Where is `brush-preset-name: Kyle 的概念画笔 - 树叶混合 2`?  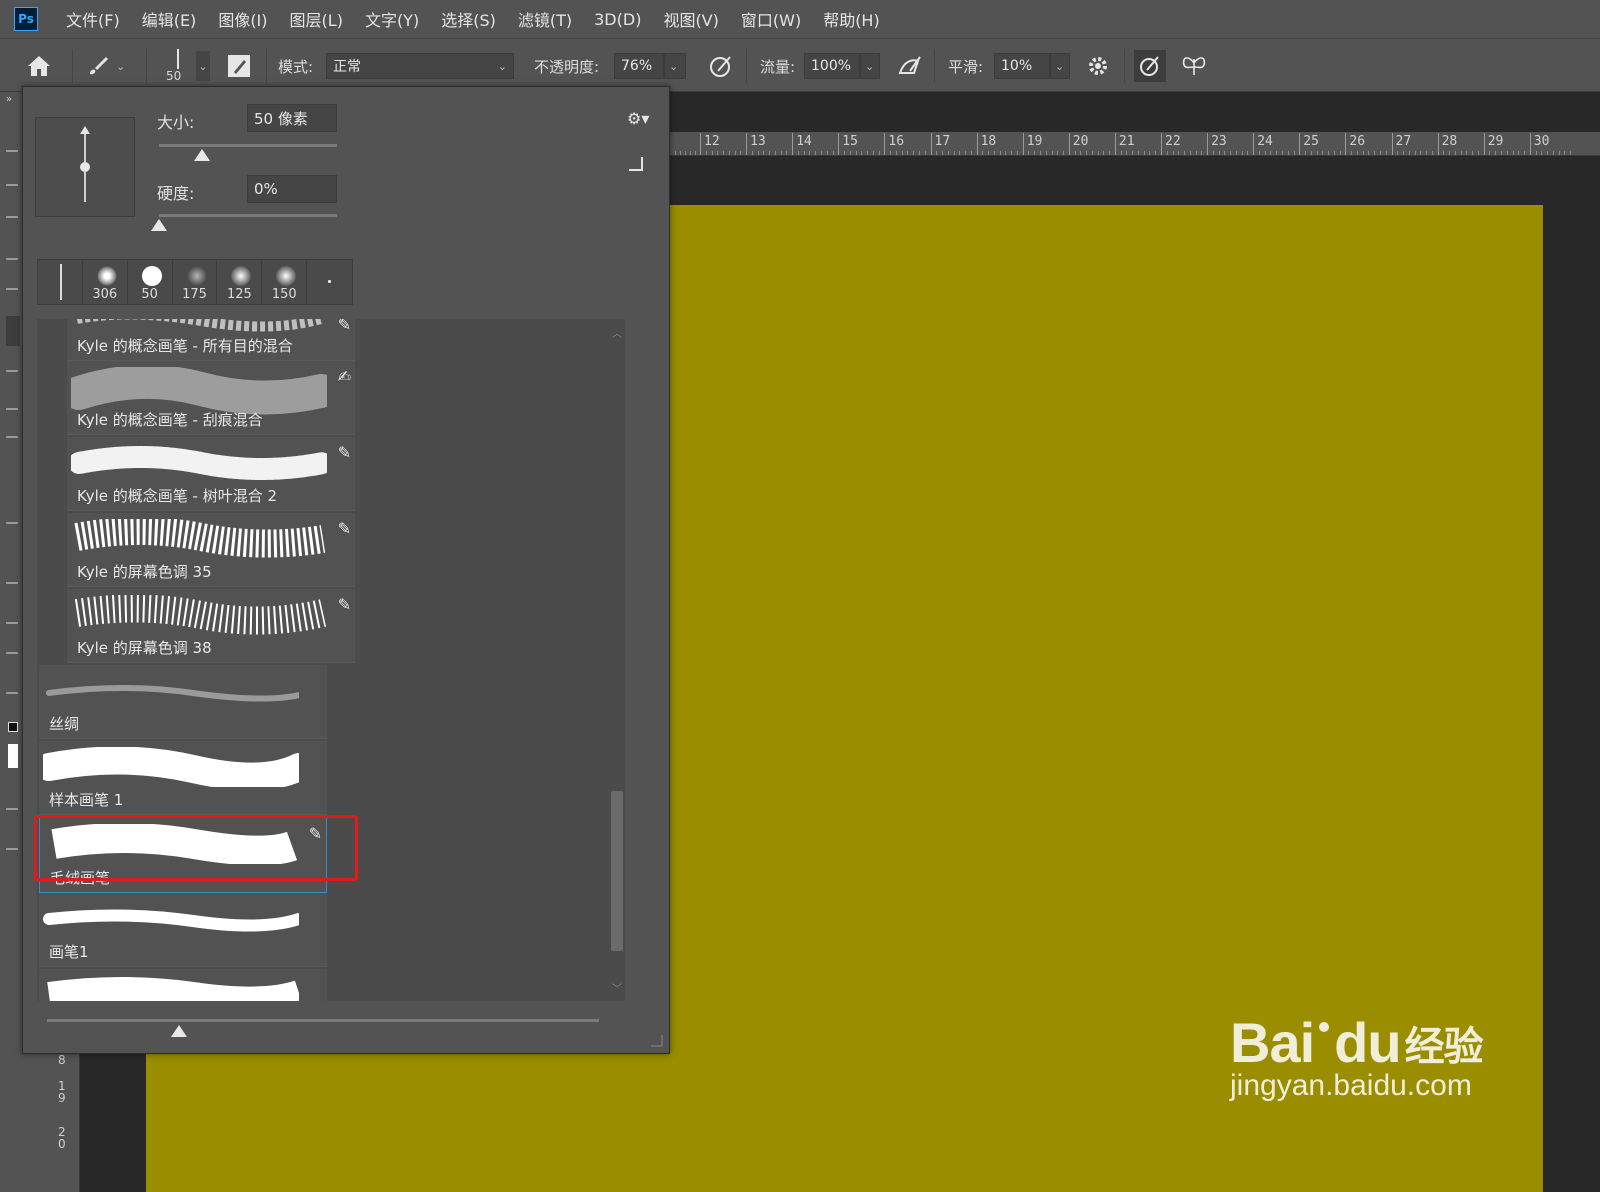
brush-preset-name: Kyle 的概念画笔 - 树叶混合 2 is located at coordinates (177, 496).